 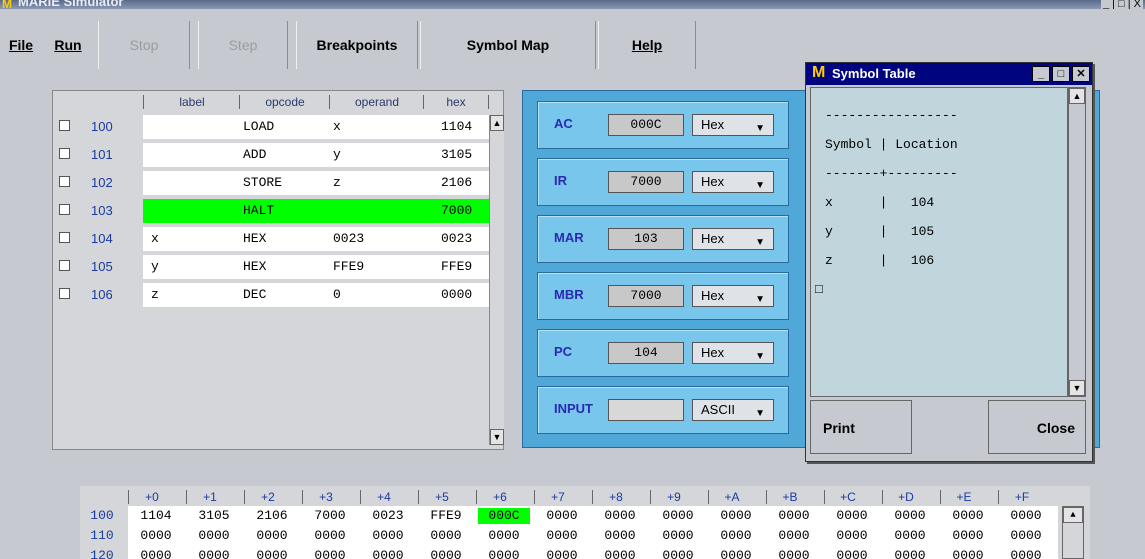 I want to click on cell-label: z, so click(x=155, y=294).